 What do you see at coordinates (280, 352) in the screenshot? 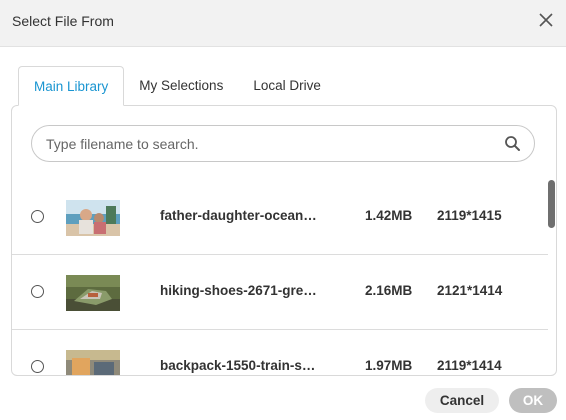
I see `file-row: backpack-1550-train-s… 1.97MB 2119*1414` at bounding box center [280, 352].